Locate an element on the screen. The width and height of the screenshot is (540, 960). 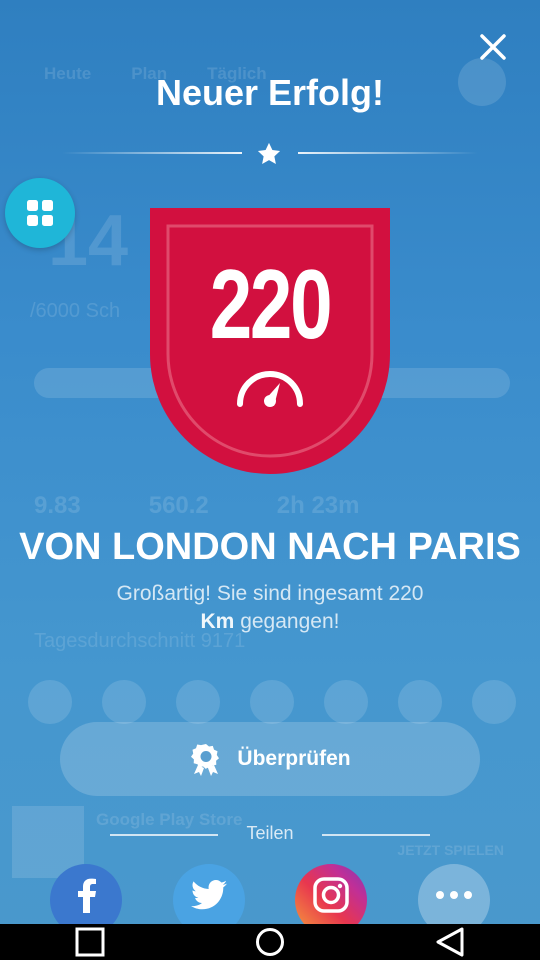
dialog-title: Neuer Erfolg! is located at coordinates (270, 92).